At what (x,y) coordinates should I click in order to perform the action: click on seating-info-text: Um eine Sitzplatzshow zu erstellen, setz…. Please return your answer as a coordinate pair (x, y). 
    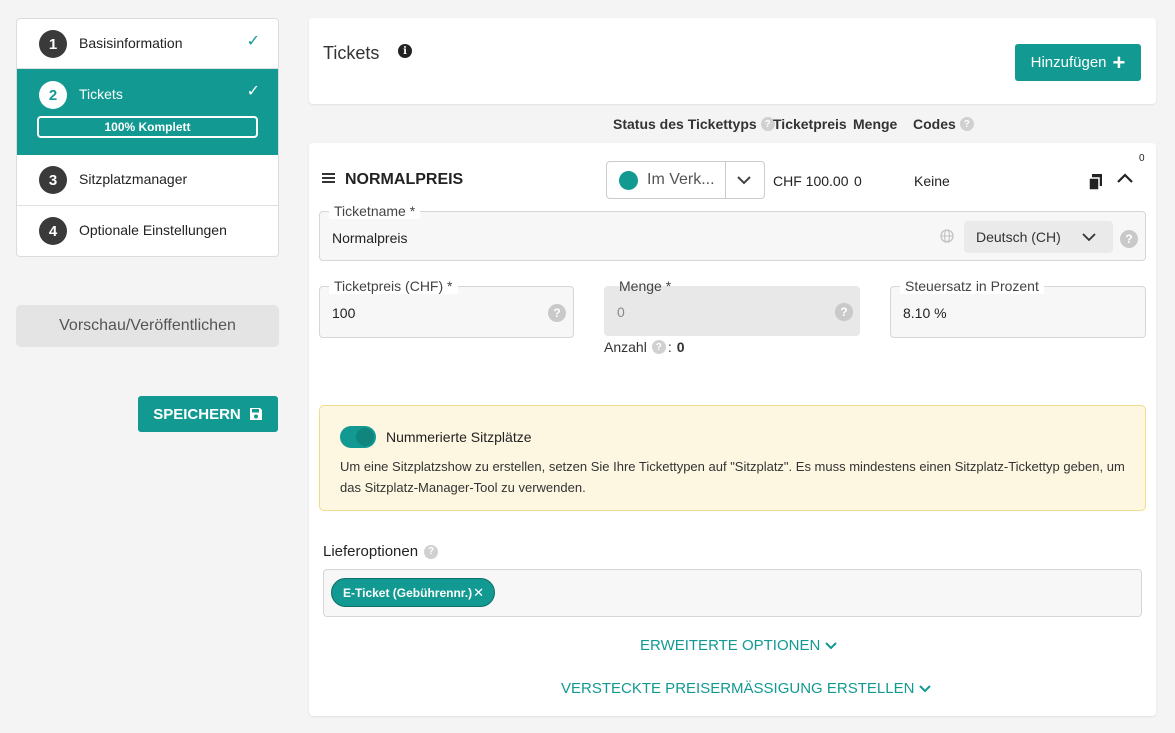
    Looking at the image, I should click on (732, 477).